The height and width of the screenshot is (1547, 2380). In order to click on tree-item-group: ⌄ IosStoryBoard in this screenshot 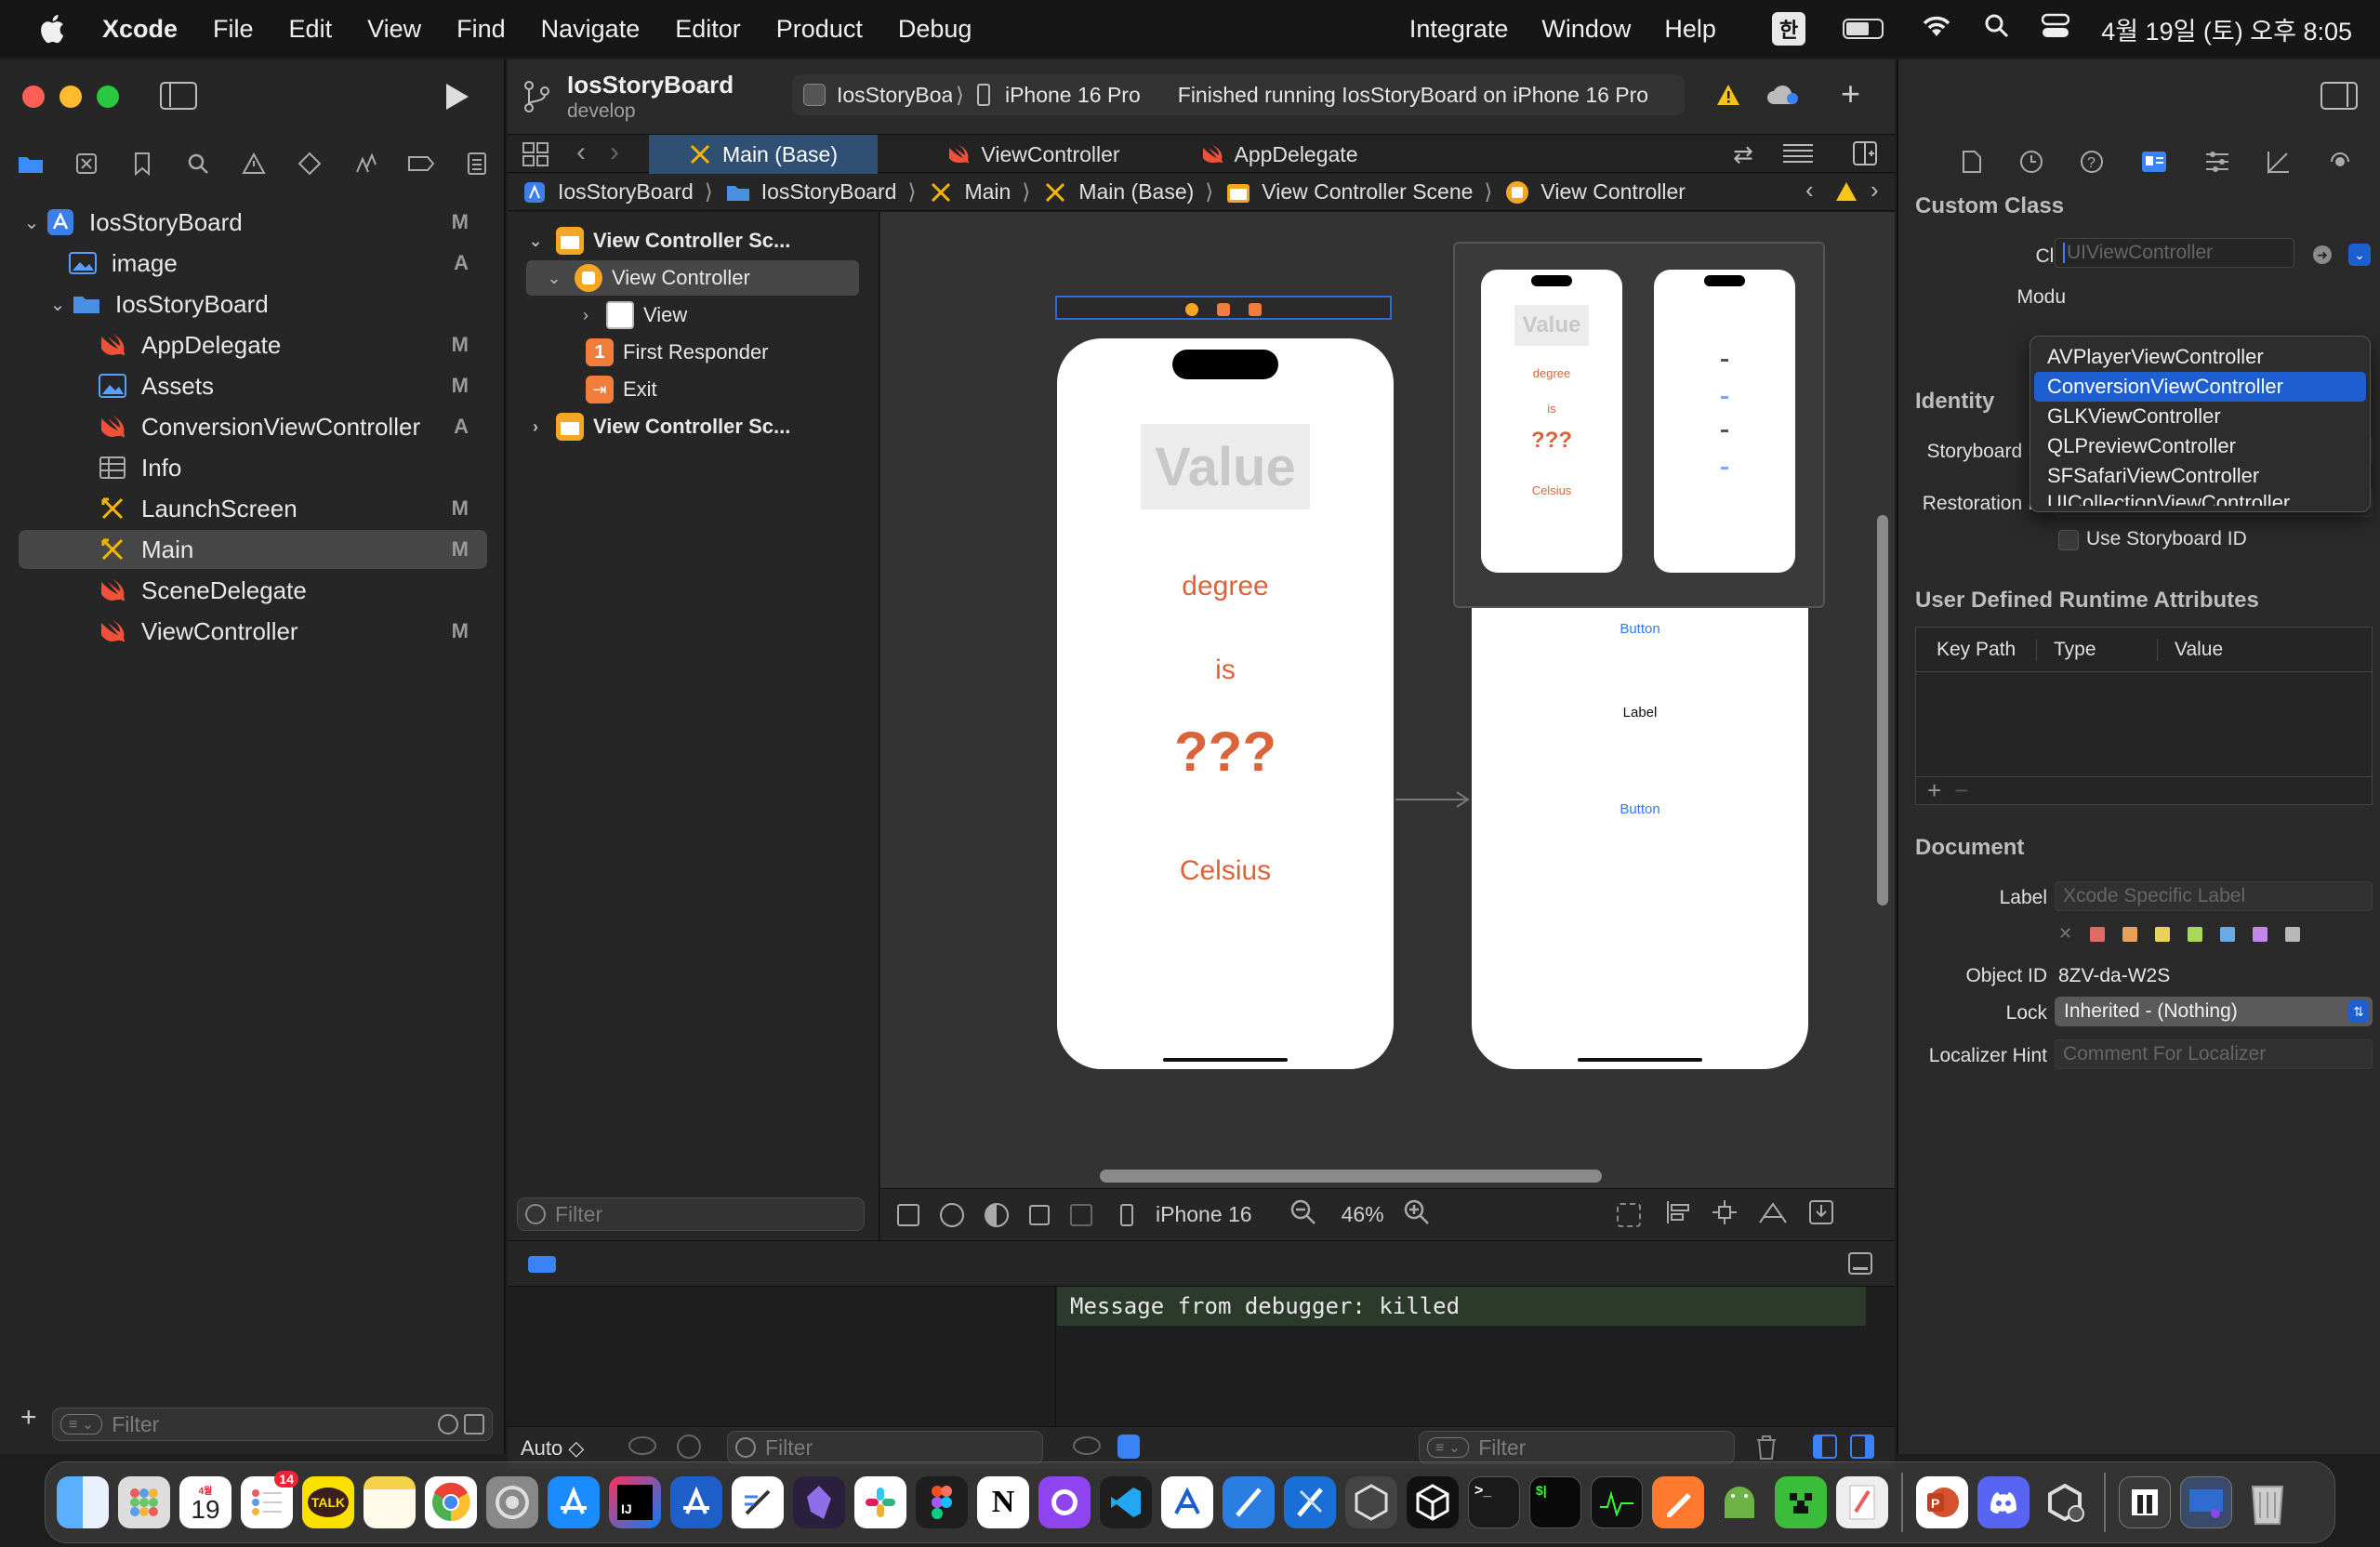, I will do `click(253, 304)`.